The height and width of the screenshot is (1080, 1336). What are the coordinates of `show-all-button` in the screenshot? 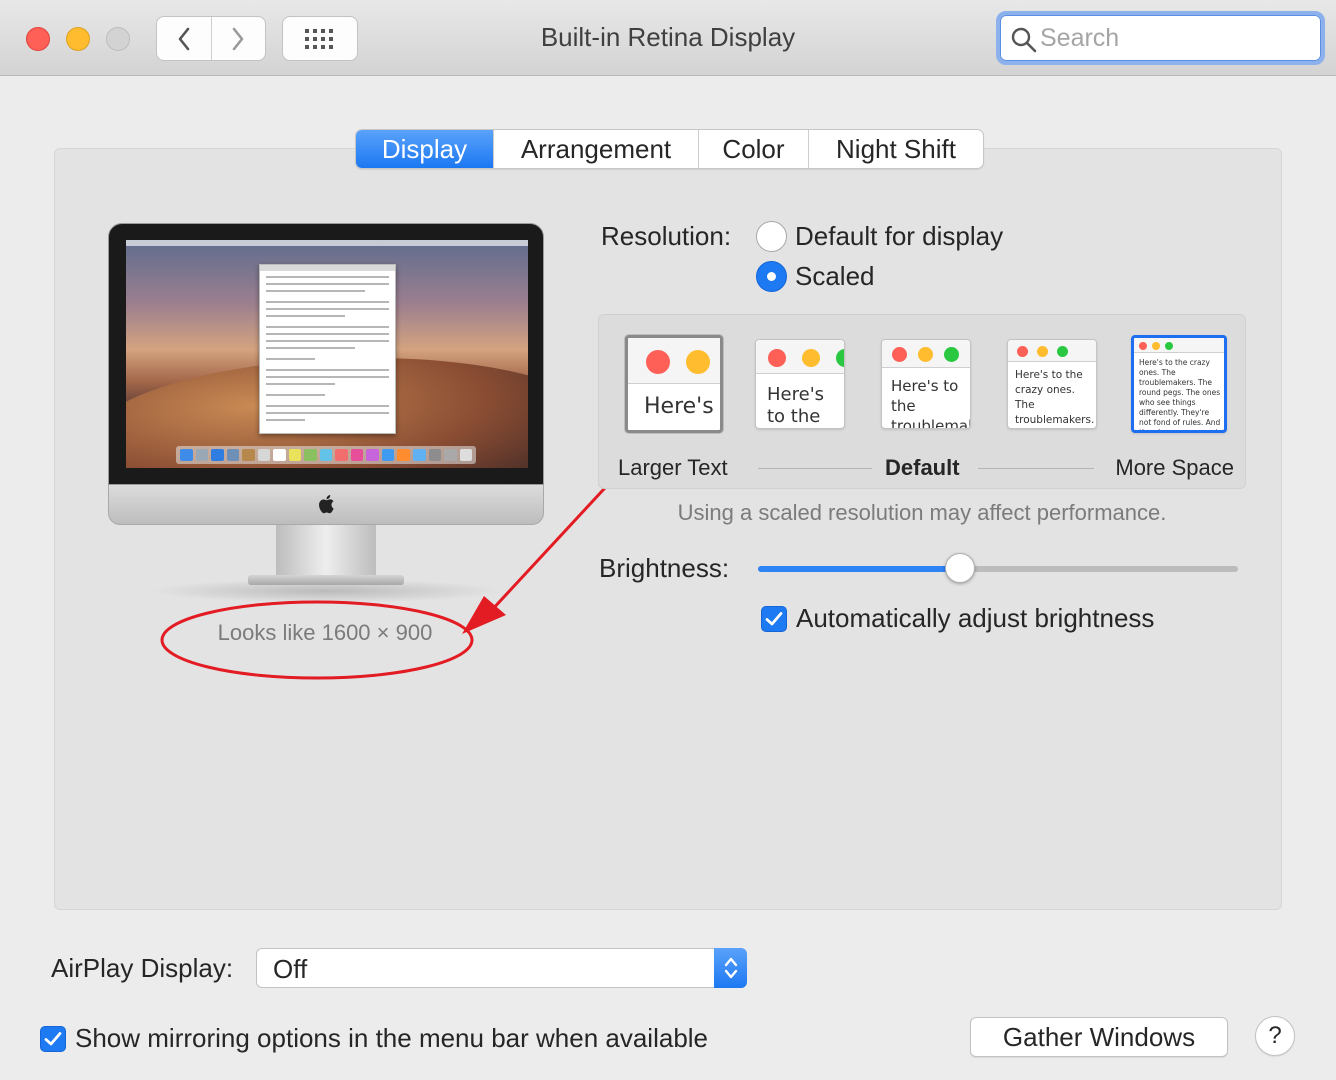 It's located at (320, 38).